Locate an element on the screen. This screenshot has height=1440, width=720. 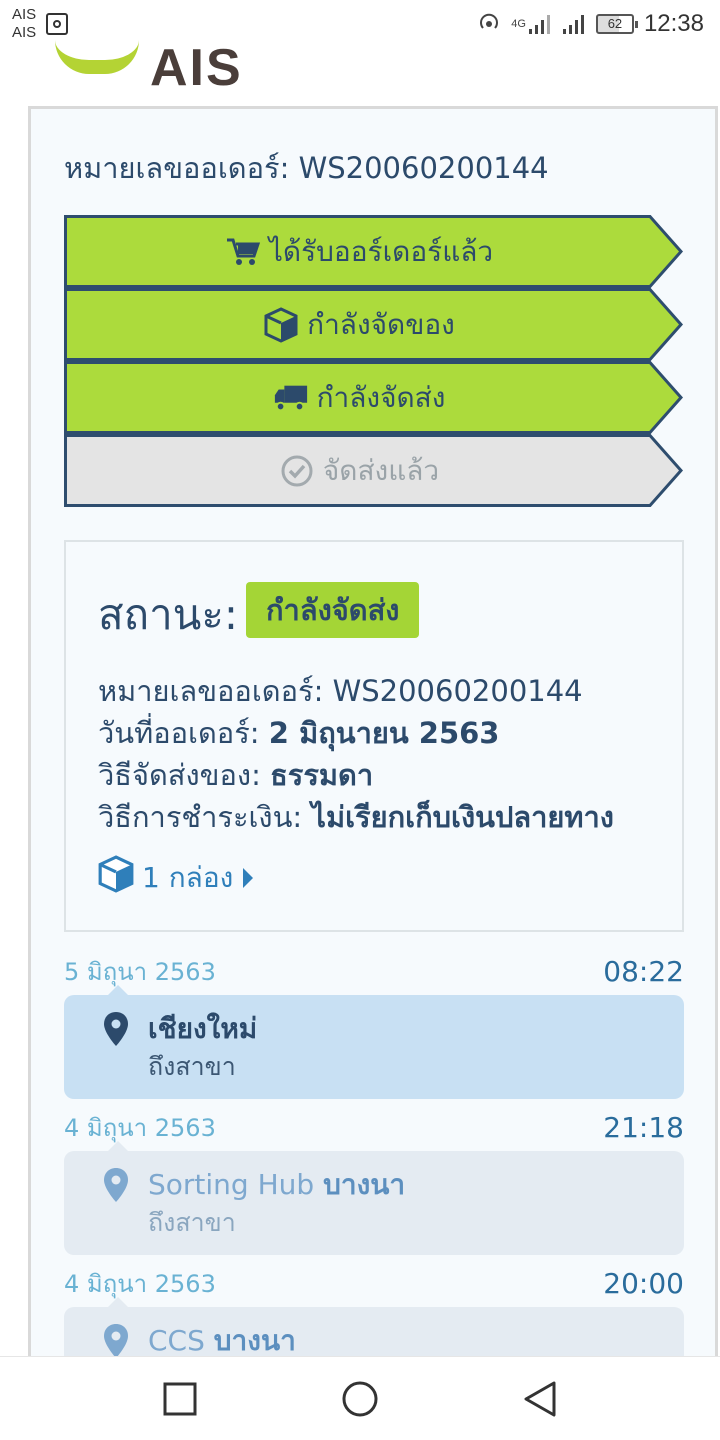
info-shipping-method: วิธีจัดส่งของ: ธรรมดา is located at coordinates (235, 775).